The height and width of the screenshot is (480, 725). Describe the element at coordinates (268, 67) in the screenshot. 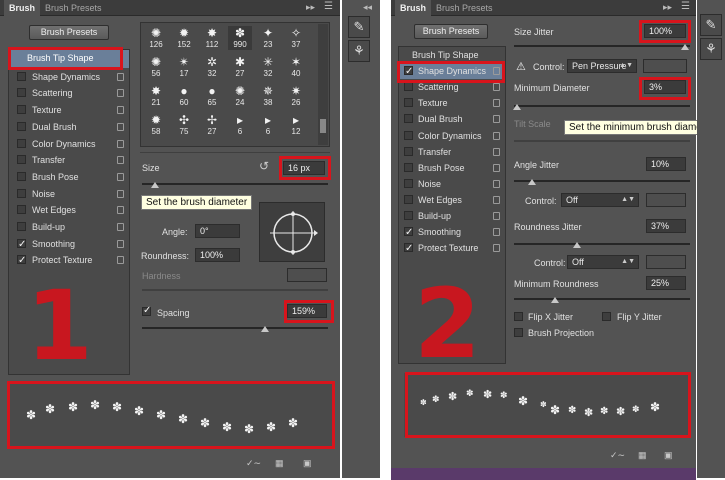

I see `brush-tip-preset: ✳ 32` at that location.